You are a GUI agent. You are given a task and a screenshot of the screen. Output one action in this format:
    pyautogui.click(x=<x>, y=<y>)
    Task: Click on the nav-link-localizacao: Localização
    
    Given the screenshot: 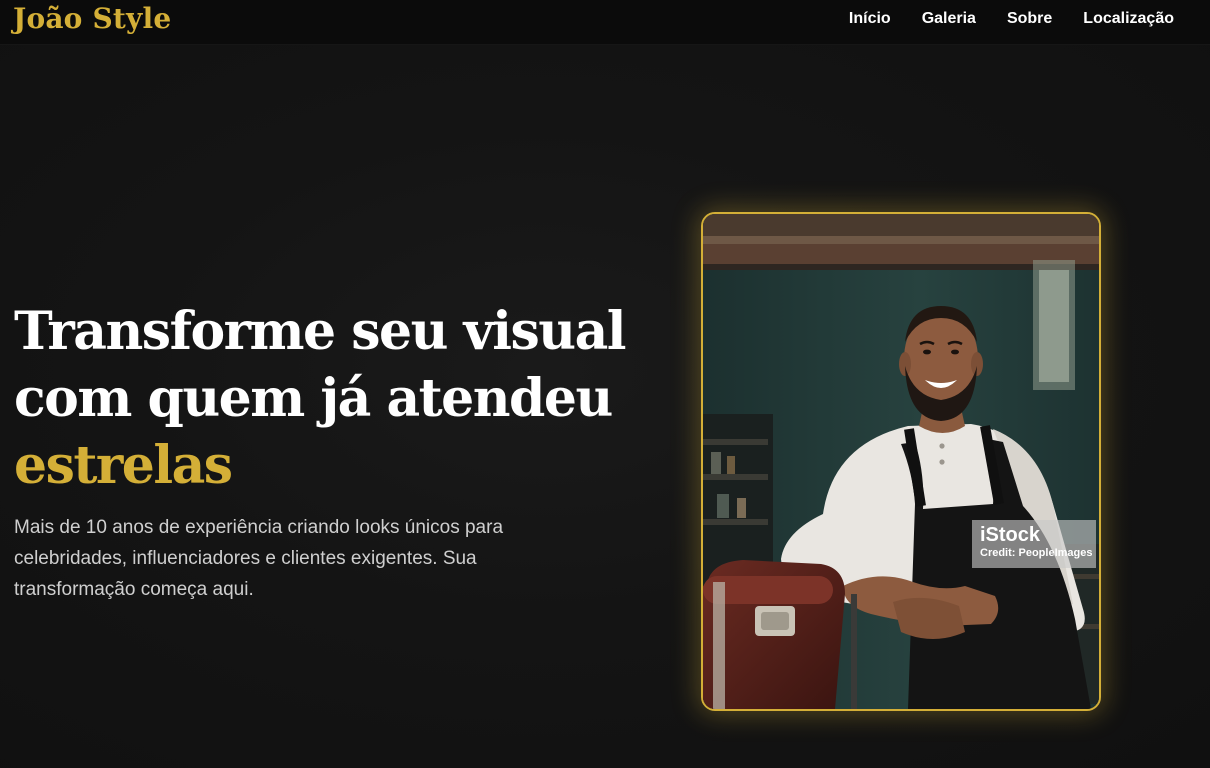 What is the action you would take?
    pyautogui.click(x=1128, y=19)
    